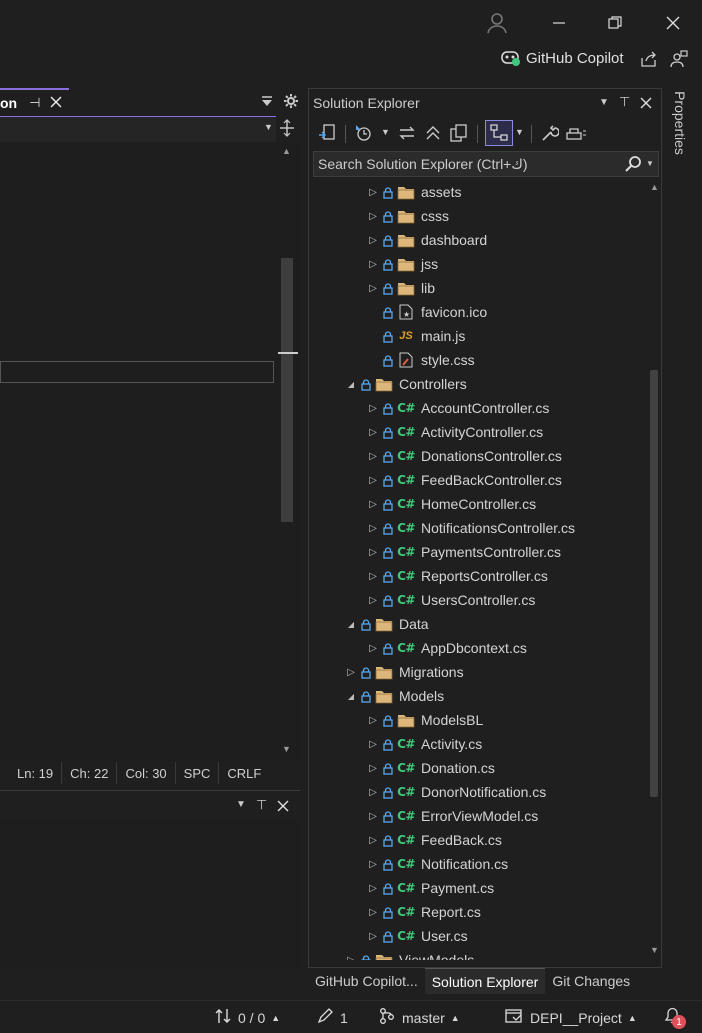  Describe the element at coordinates (570, 1017) in the screenshot. I see `project-status: DEPI__Project ▲` at that location.